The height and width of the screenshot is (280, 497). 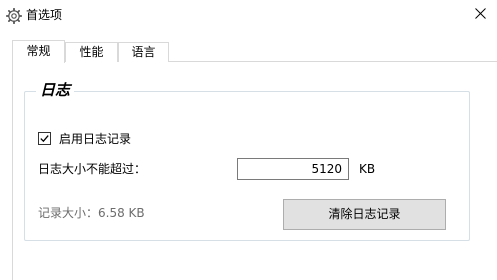 I want to click on check-icon, so click(x=44, y=138).